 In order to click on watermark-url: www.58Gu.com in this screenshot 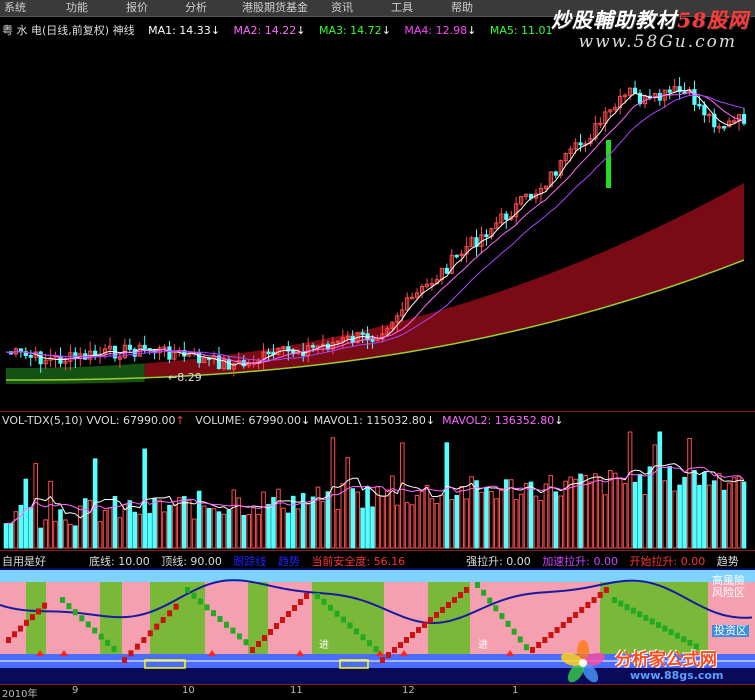, I will do `click(657, 42)`.